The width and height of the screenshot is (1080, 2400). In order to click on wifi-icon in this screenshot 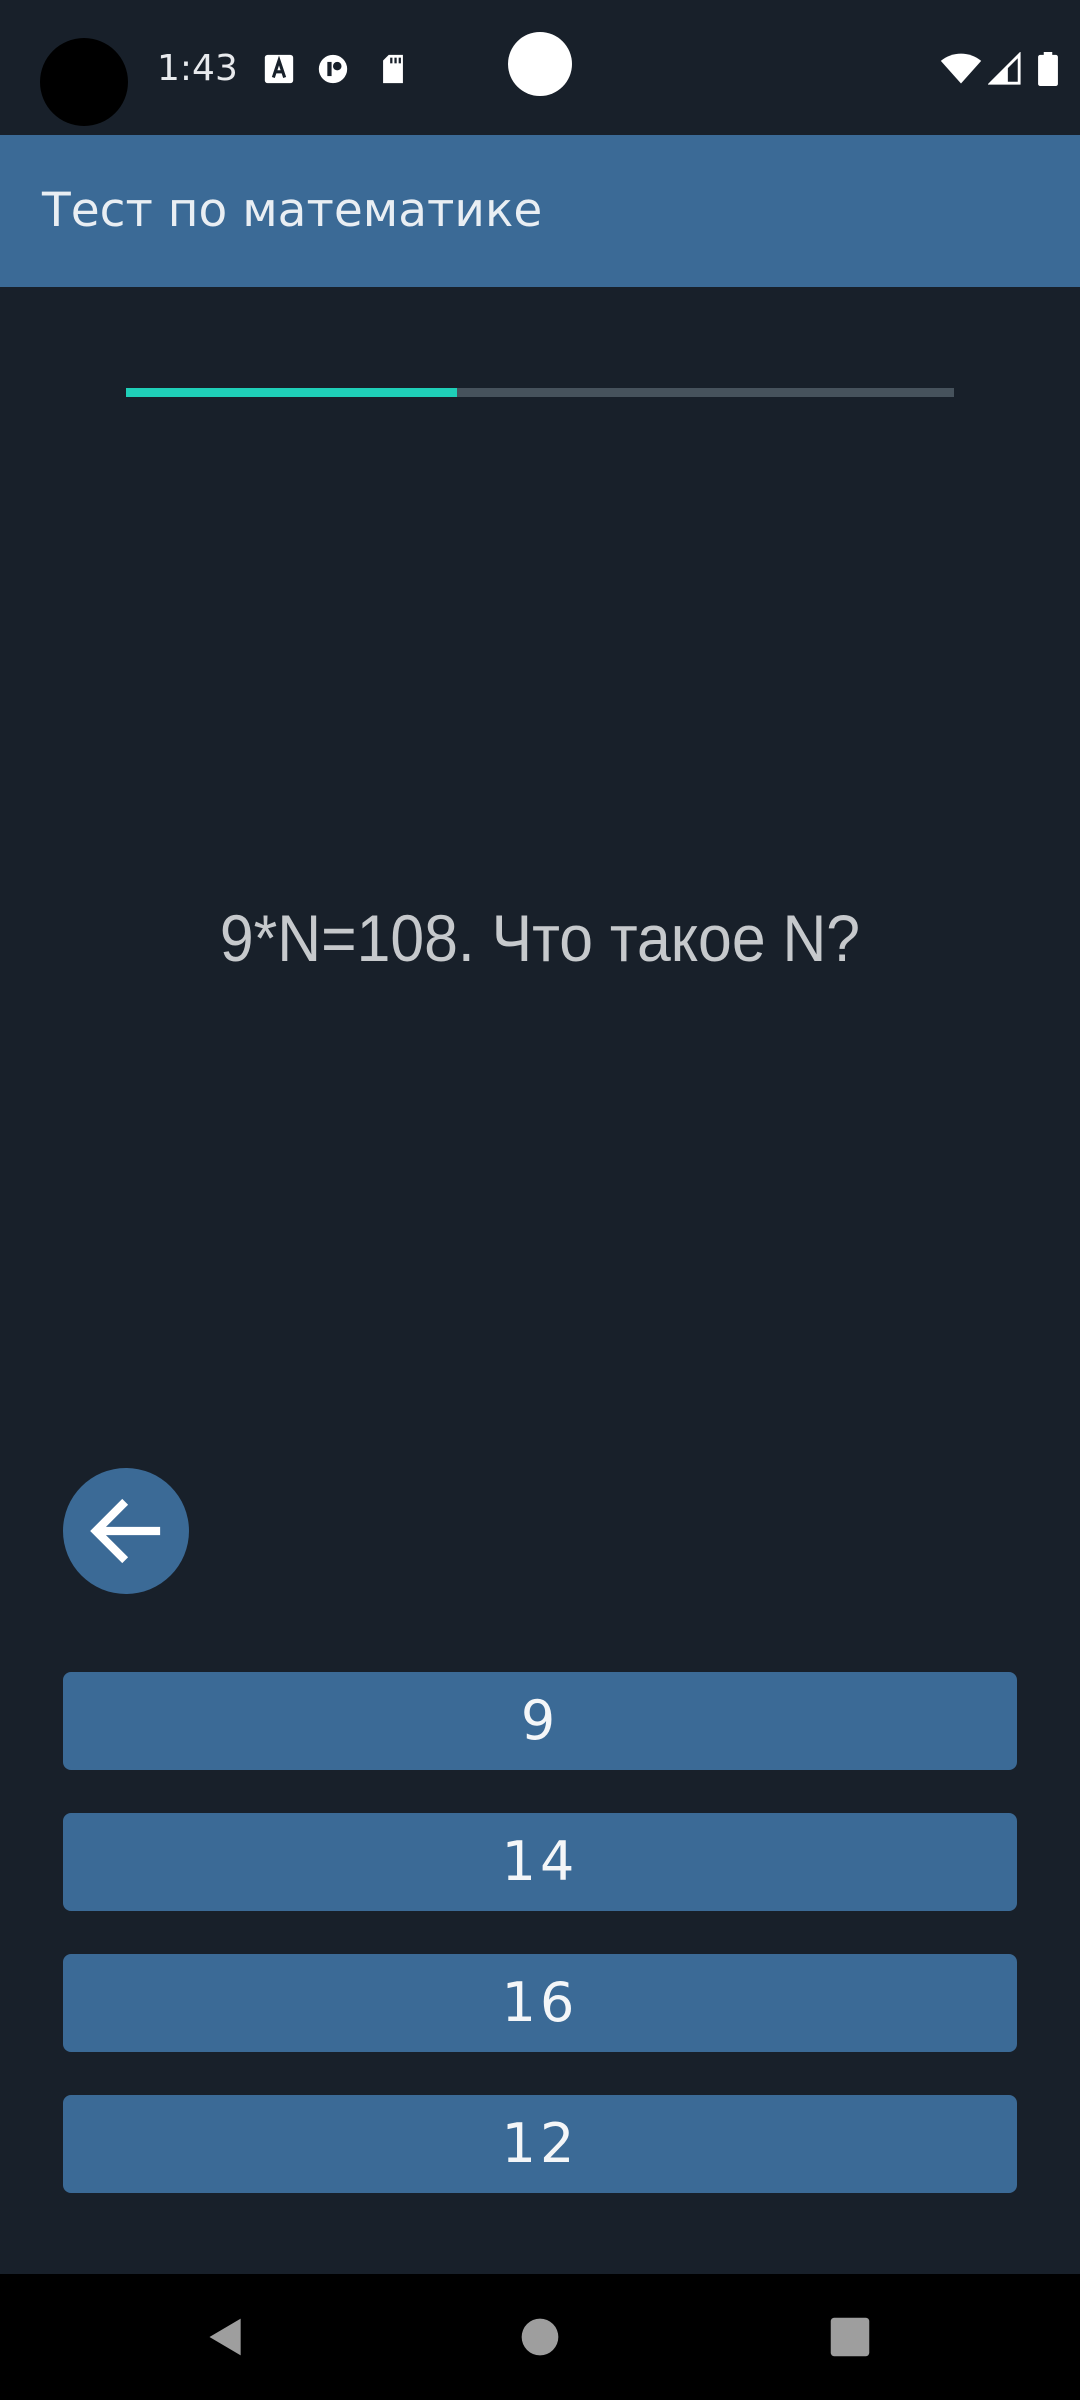, I will do `click(961, 68)`.